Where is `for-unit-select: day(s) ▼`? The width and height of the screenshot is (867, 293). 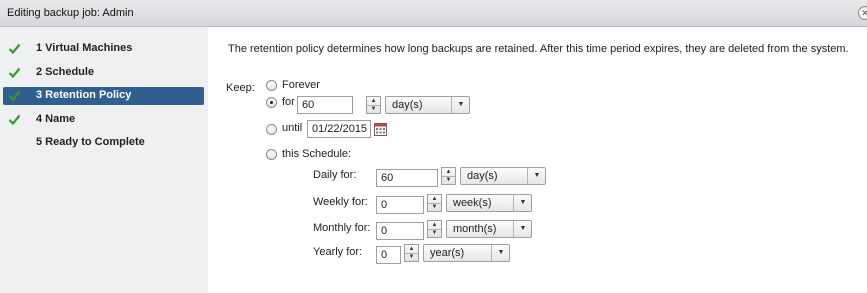 for-unit-select: day(s) ▼ is located at coordinates (427, 105).